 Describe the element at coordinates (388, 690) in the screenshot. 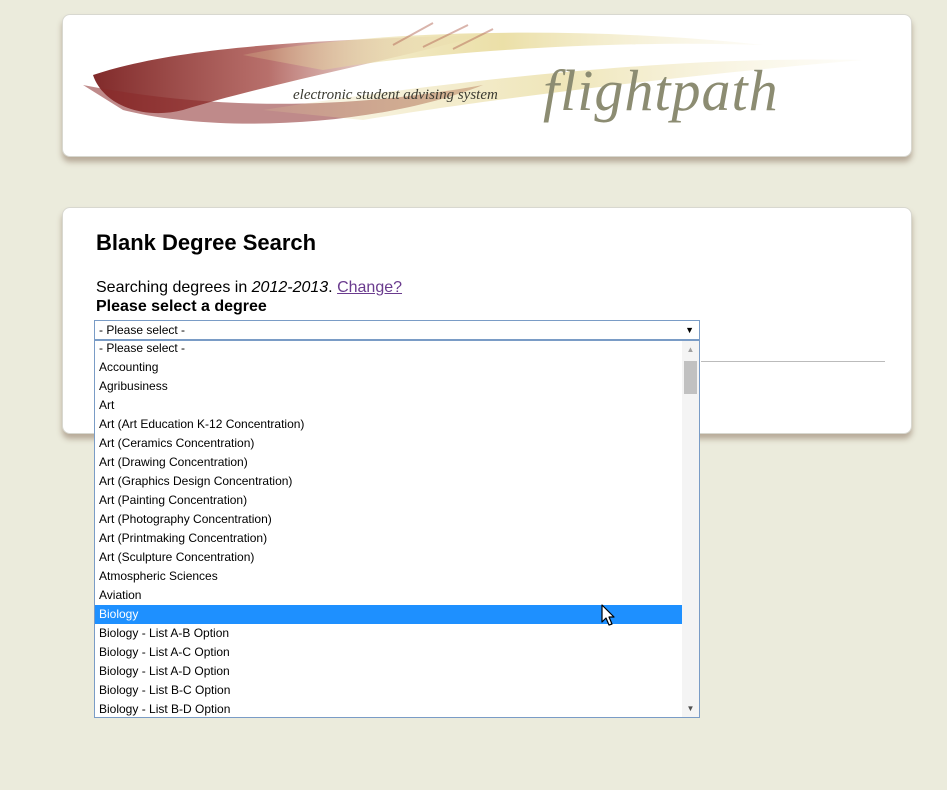

I see `degree-option: Biology - List B-C Option` at that location.